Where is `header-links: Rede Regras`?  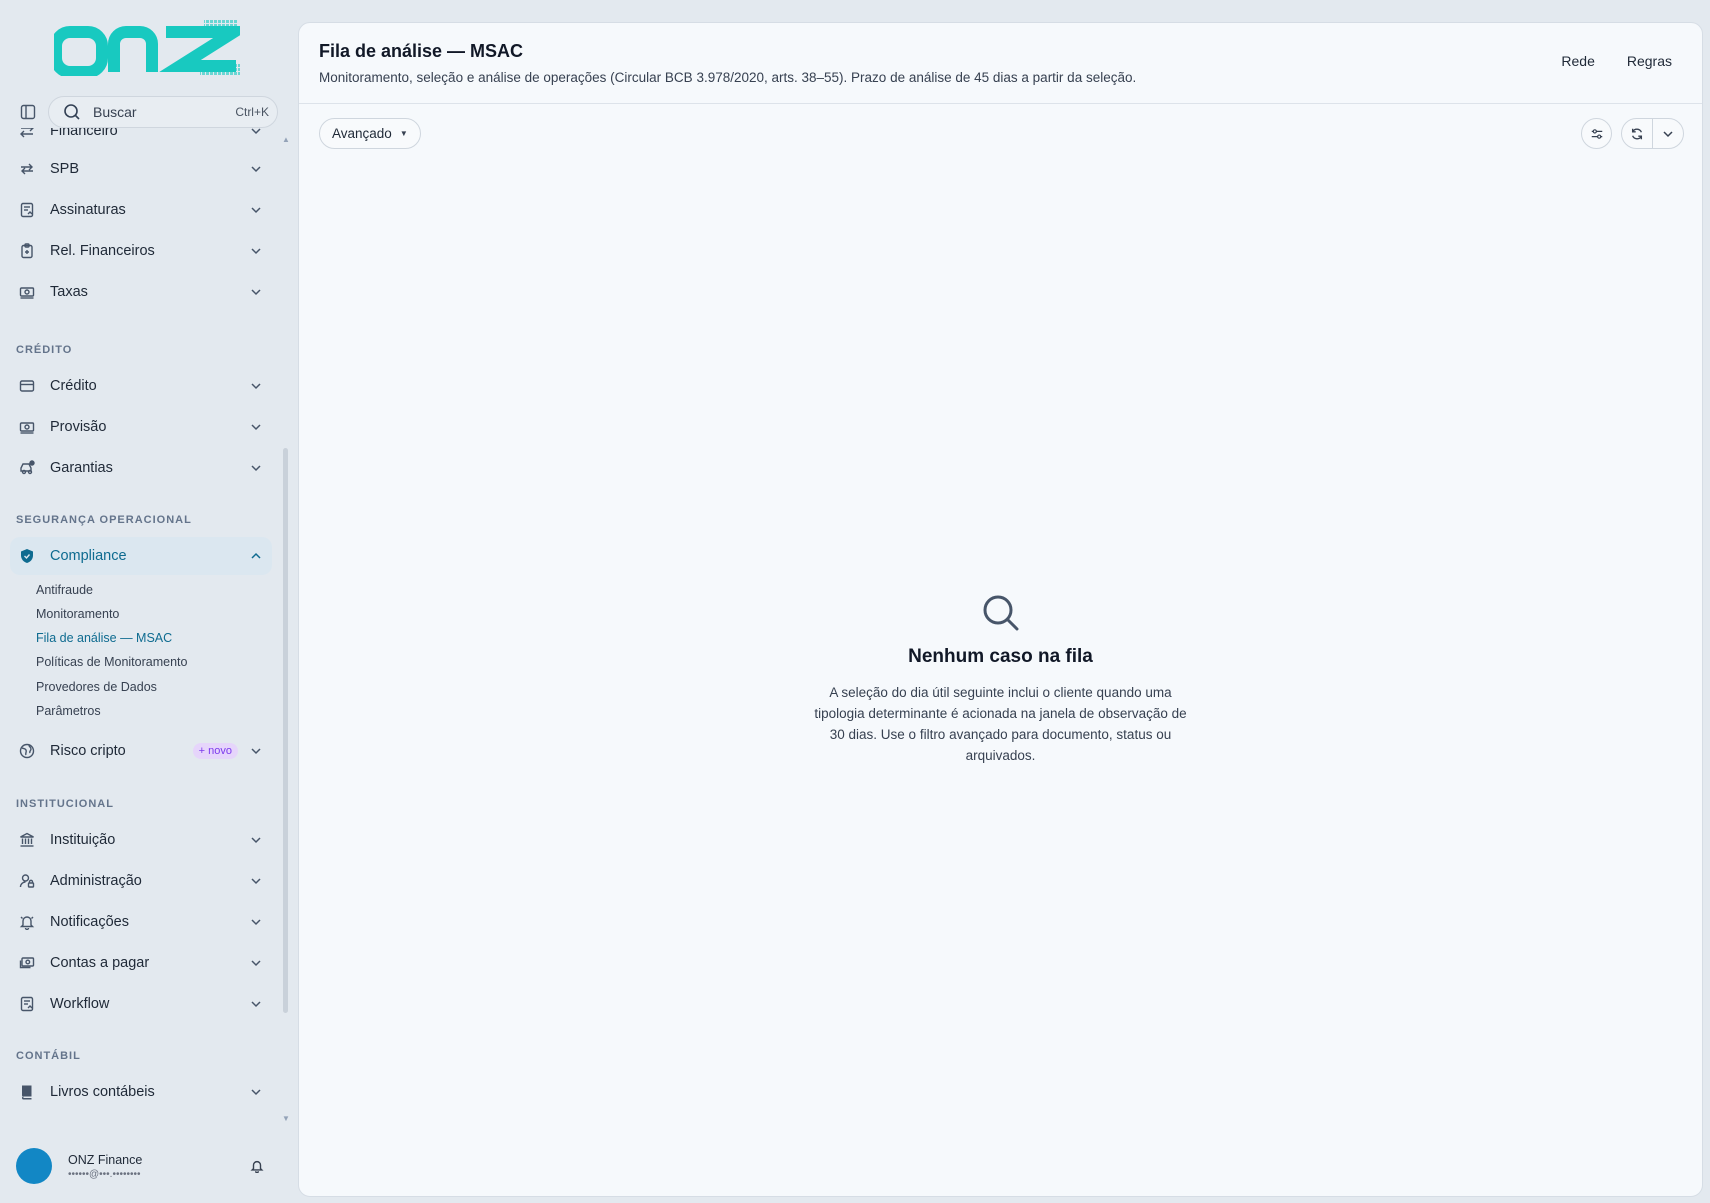 header-links: Rede Regras is located at coordinates (1616, 61).